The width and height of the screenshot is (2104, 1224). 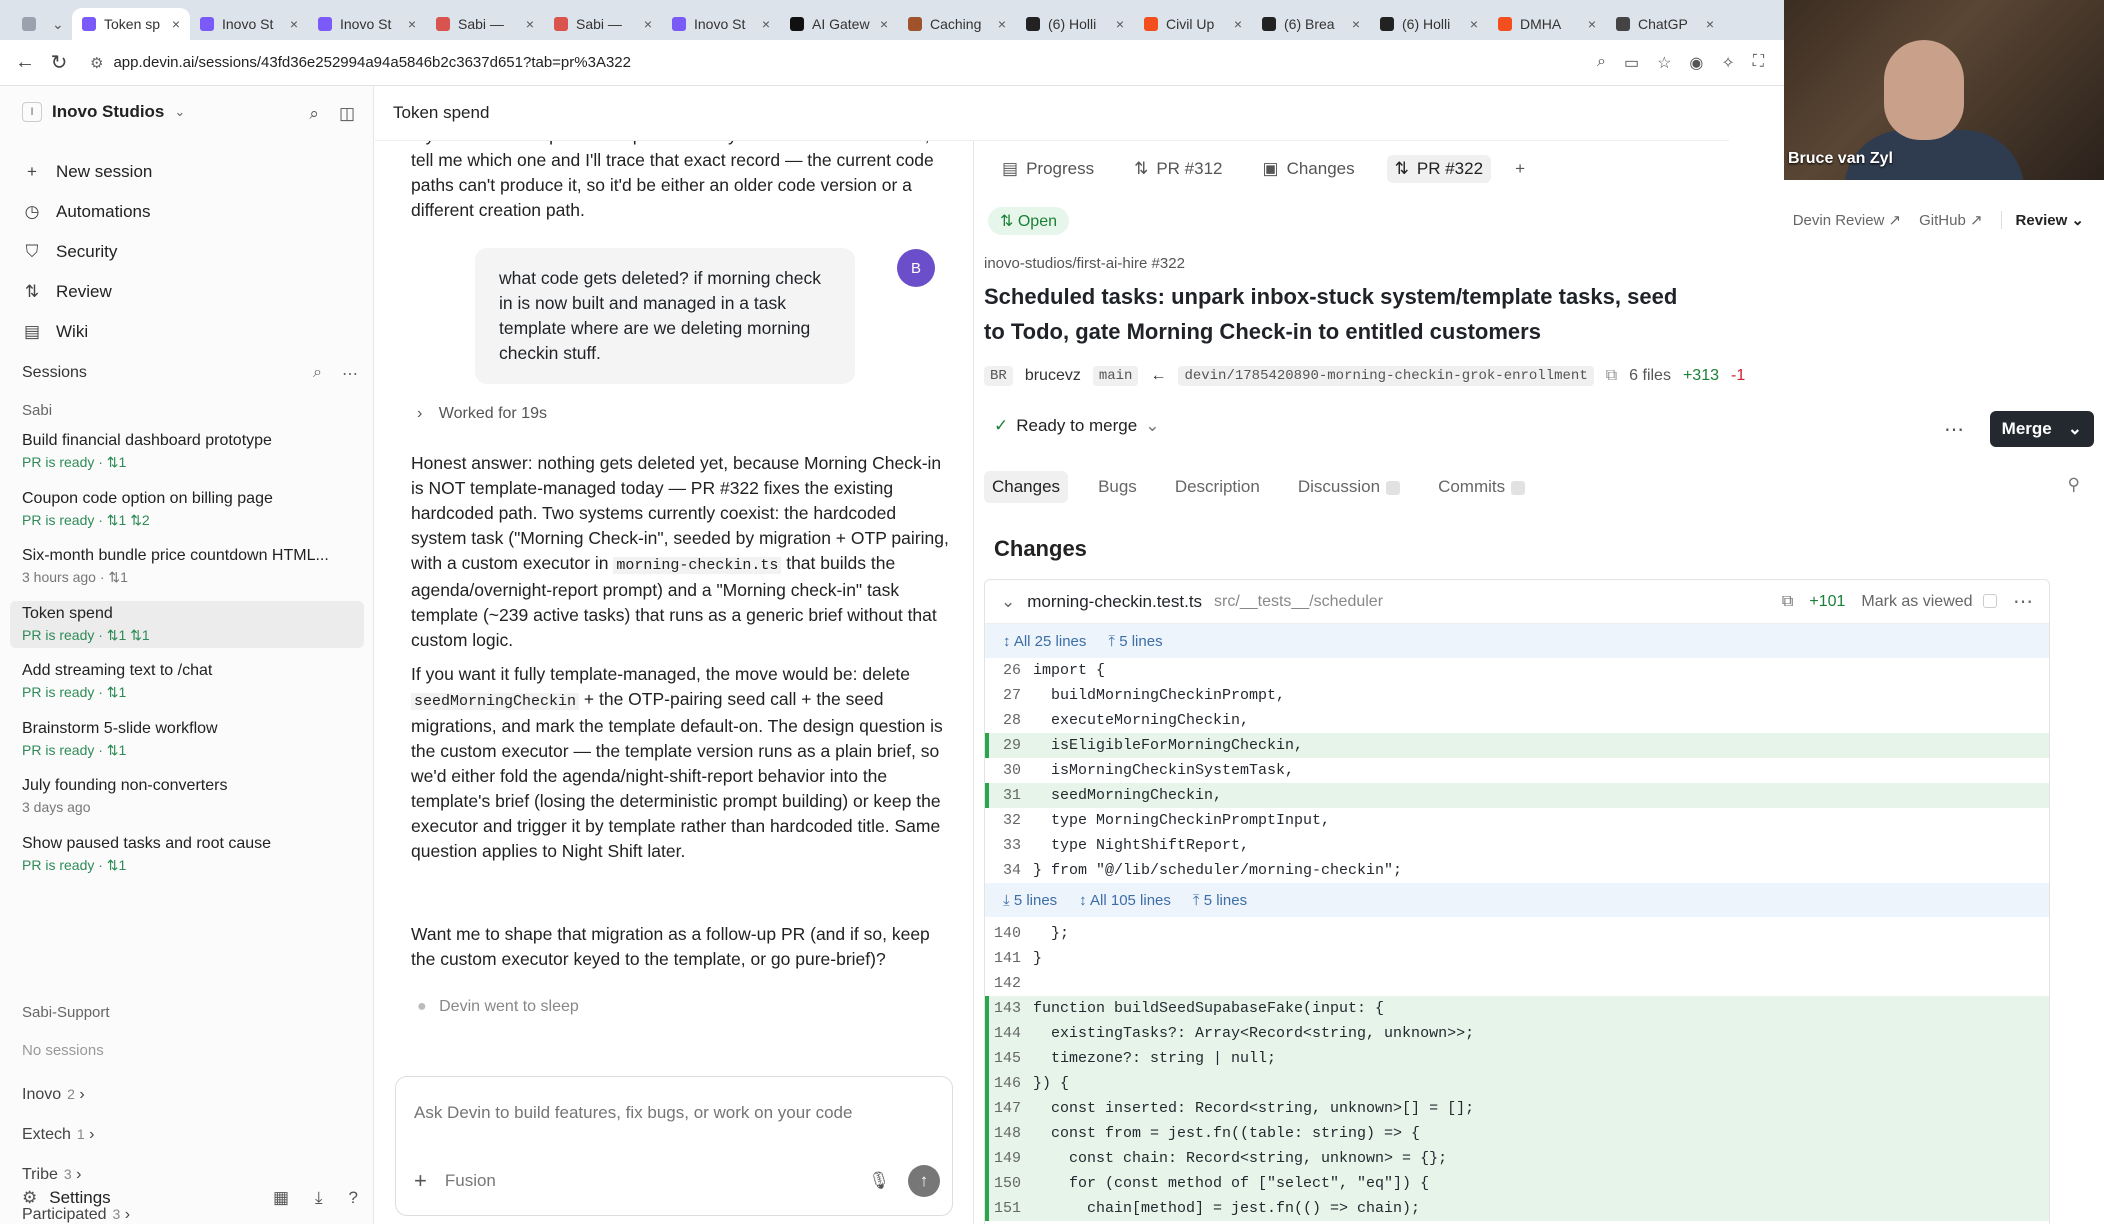 What do you see at coordinates (1929, 602) in the screenshot?
I see `mark-viewed-checkbox: Mark as viewed` at bounding box center [1929, 602].